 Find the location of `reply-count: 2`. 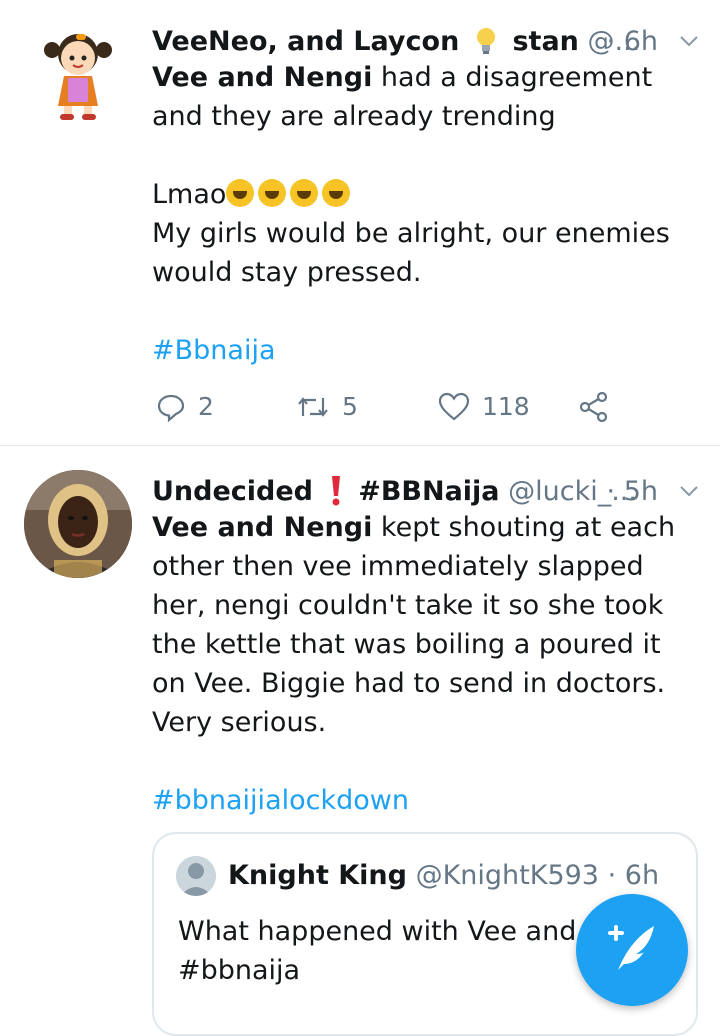

reply-count: 2 is located at coordinates (206, 406).